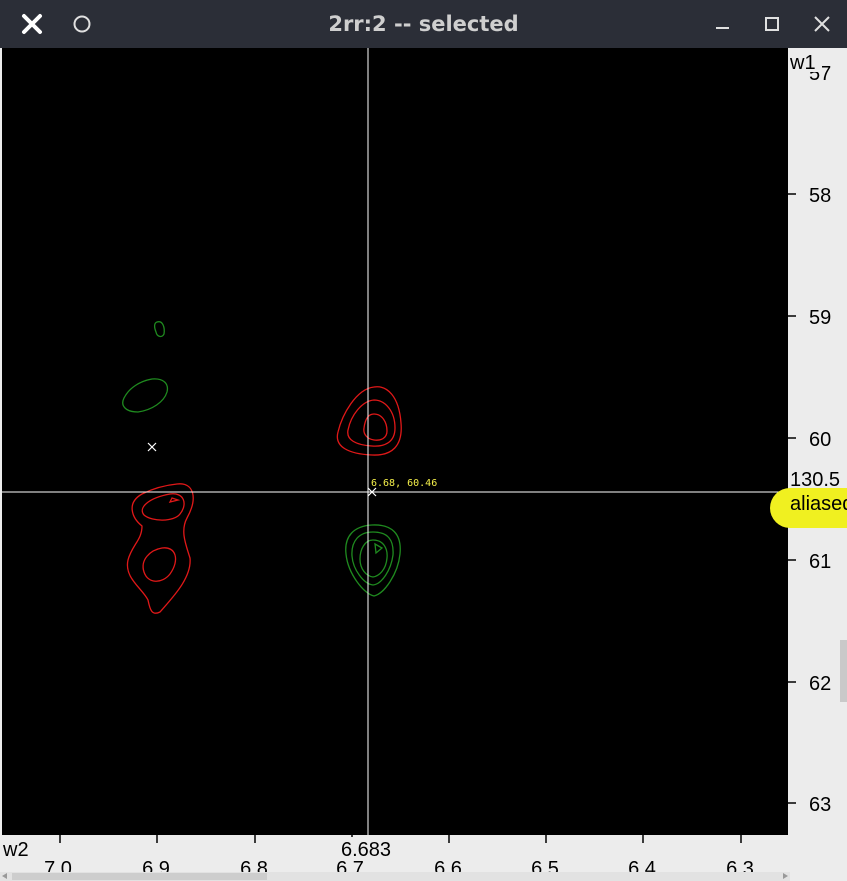  Describe the element at coordinates (843, 671) in the screenshot. I see `vertical-scrollbar` at that location.